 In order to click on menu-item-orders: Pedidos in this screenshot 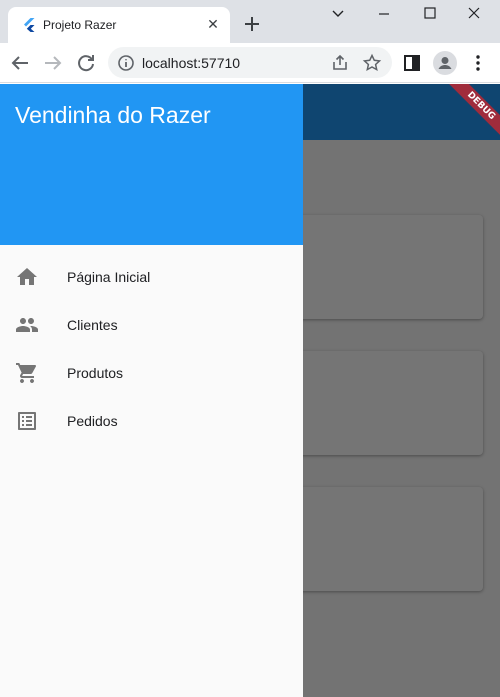, I will do `click(151, 421)`.